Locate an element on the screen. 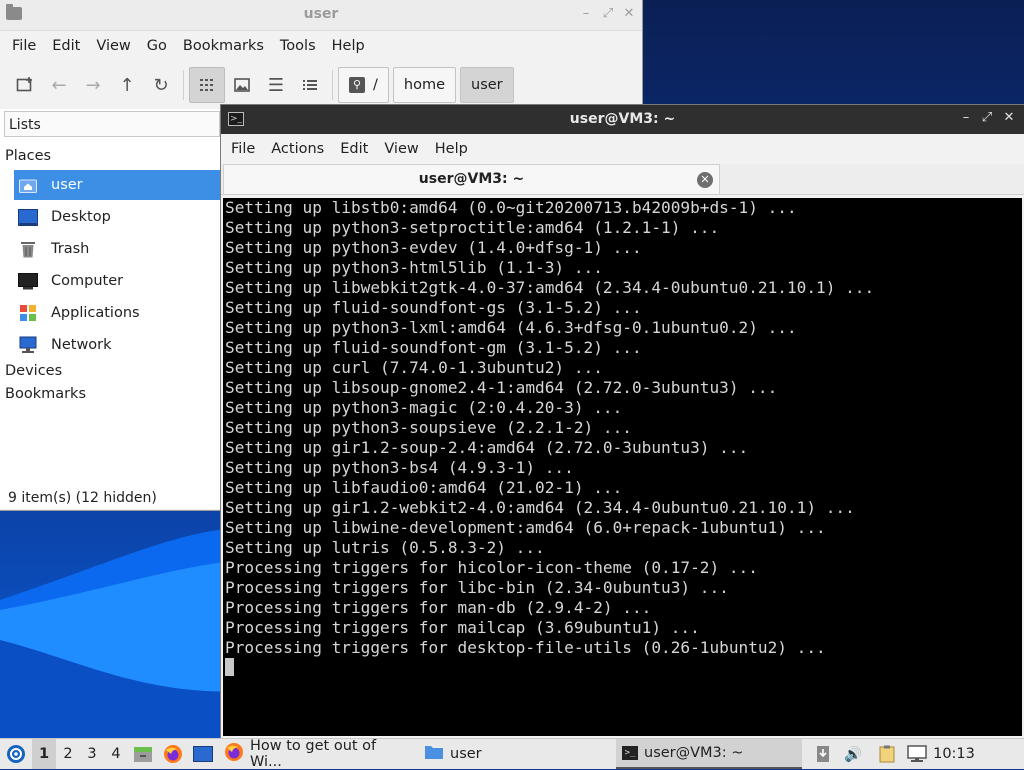 This screenshot has height=770, width=1024. path-crumb-home: home is located at coordinates (424, 85).